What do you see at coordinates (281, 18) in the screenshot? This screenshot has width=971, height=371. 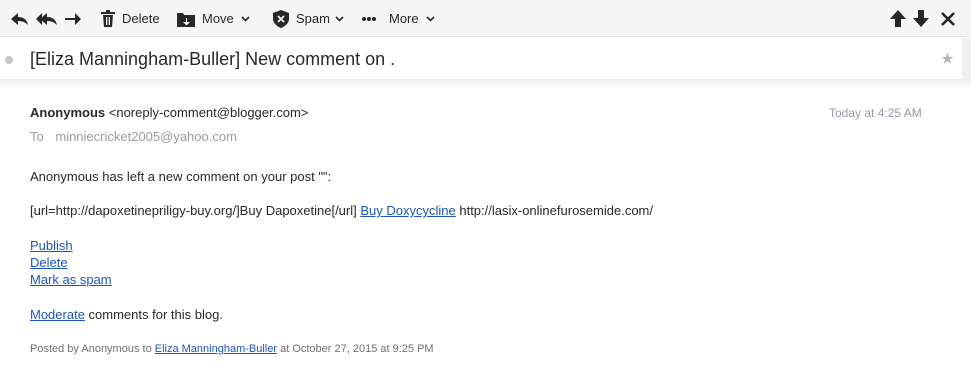 I see `spam-shield-icon` at bounding box center [281, 18].